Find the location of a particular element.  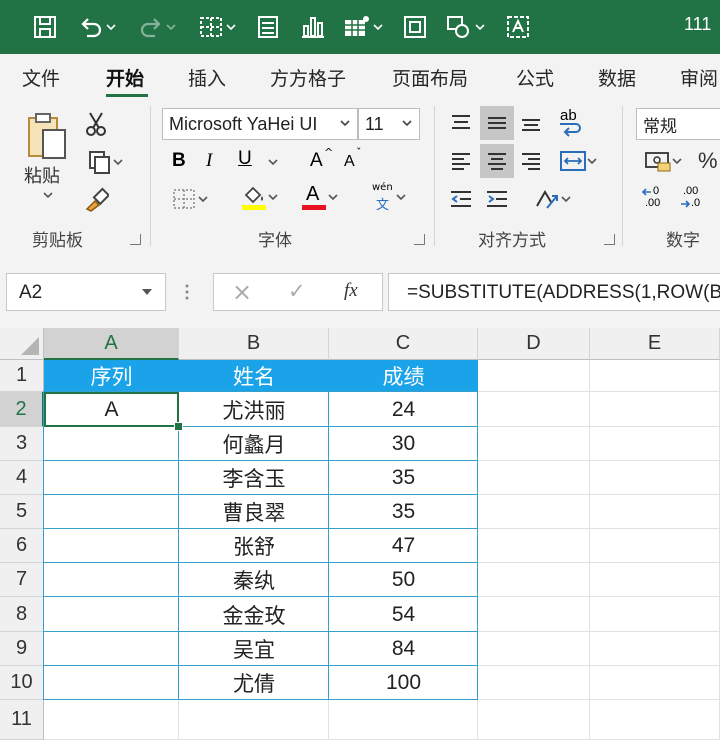

bold-button: B is located at coordinates (179, 161).